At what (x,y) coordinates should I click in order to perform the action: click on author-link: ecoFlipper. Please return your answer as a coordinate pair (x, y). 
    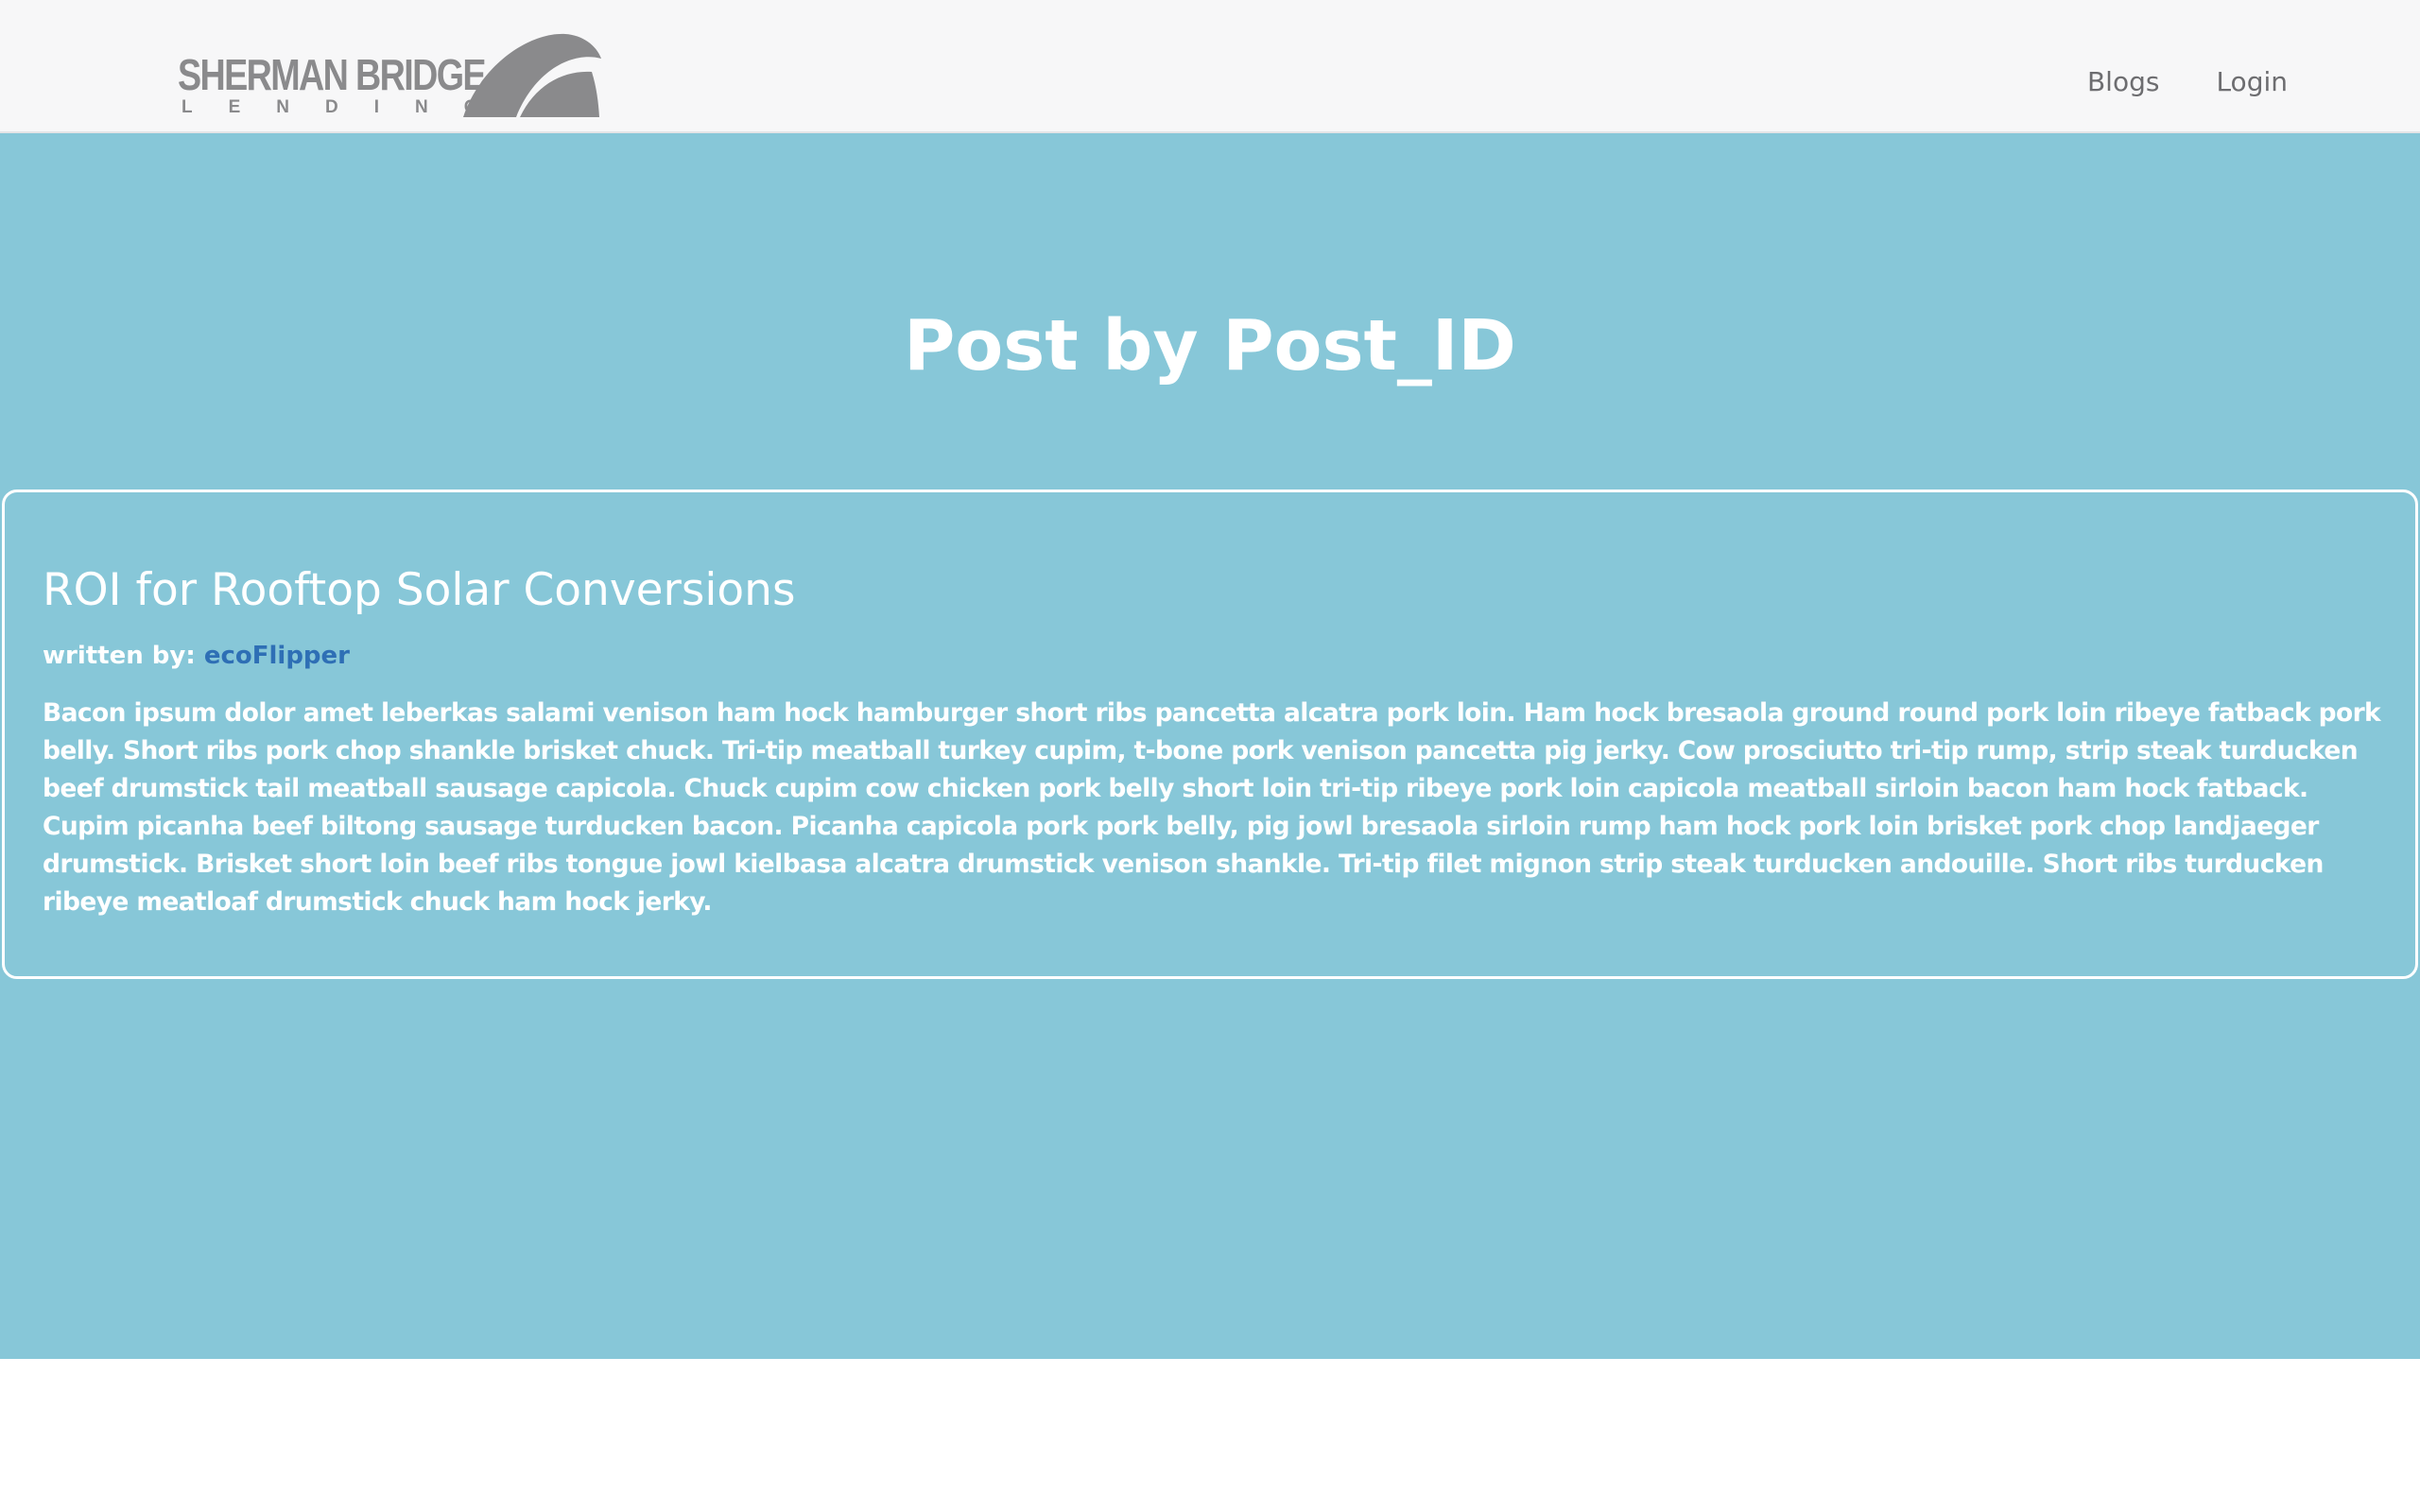
    Looking at the image, I should click on (277, 656).